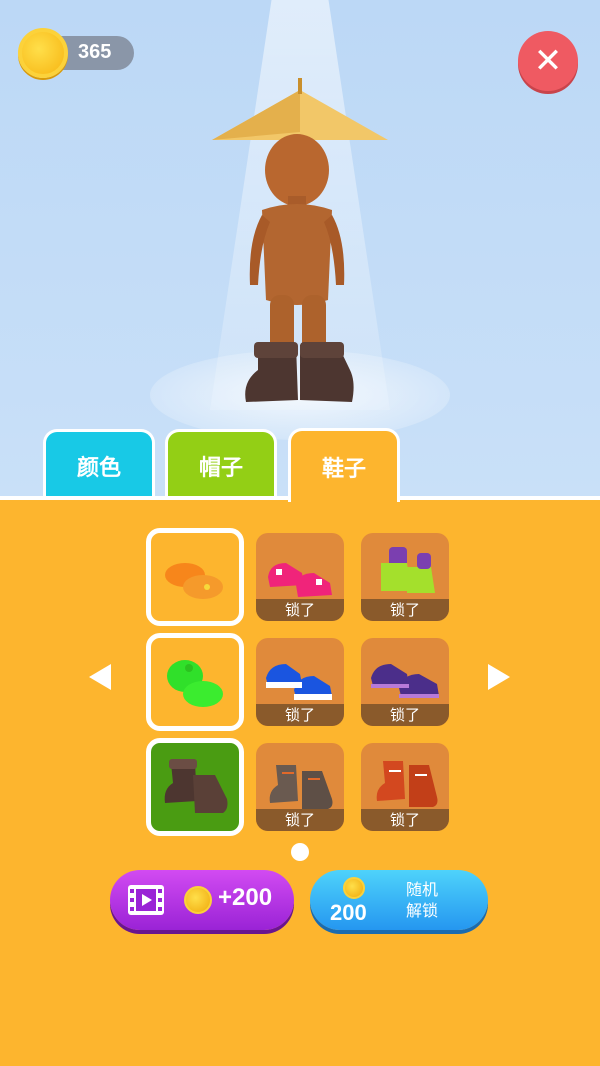 Image resolution: width=600 pixels, height=1066 pixels. Describe the element at coordinates (99, 464) in the screenshot. I see `tab-color: 颜色` at that location.